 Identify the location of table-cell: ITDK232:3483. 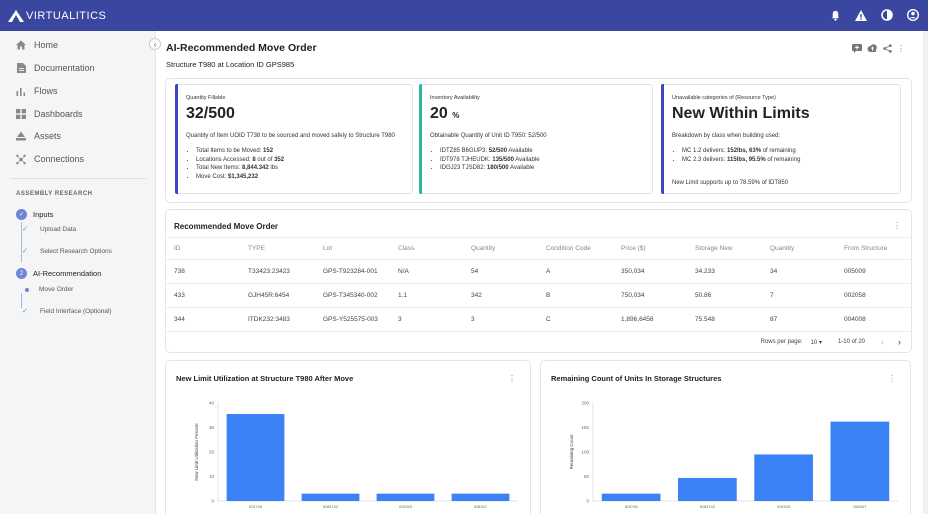
(277, 319).